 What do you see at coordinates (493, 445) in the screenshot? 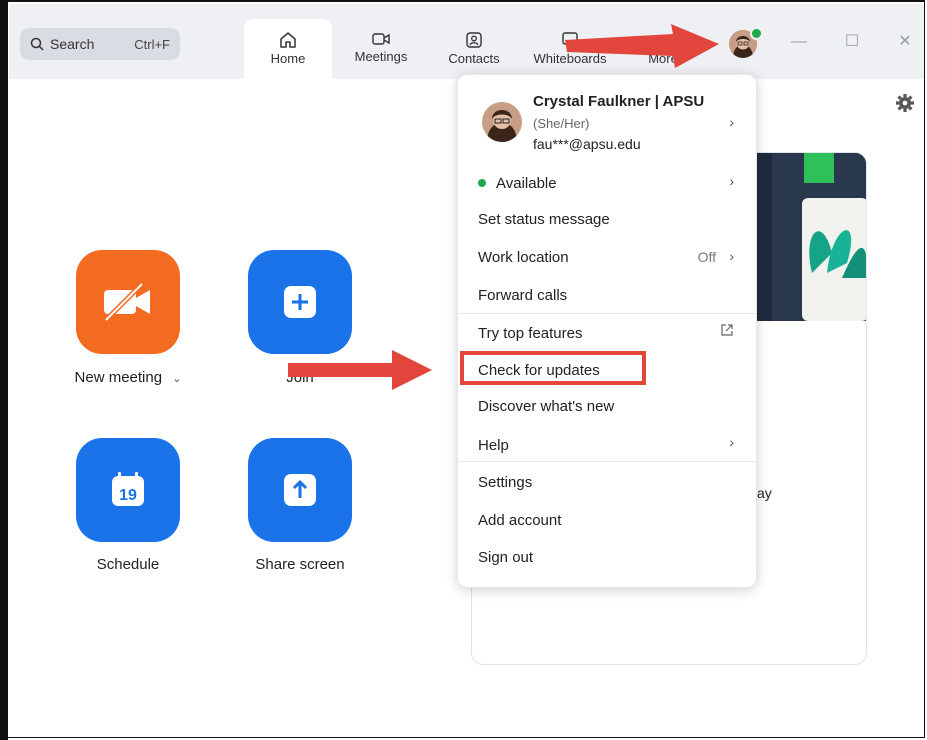
I see `menu-help: Help` at bounding box center [493, 445].